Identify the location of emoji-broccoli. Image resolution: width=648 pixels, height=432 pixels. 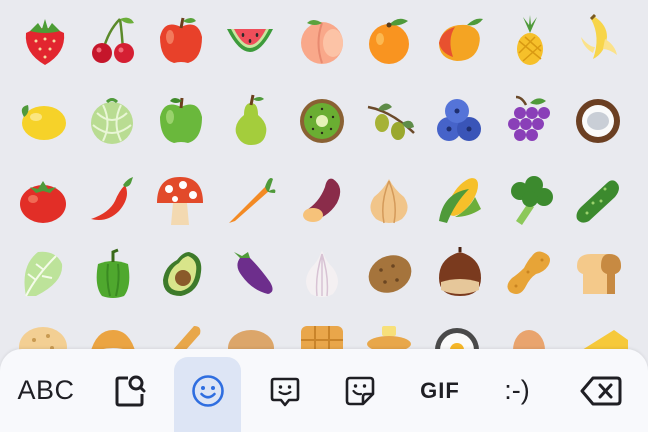
(529, 200).